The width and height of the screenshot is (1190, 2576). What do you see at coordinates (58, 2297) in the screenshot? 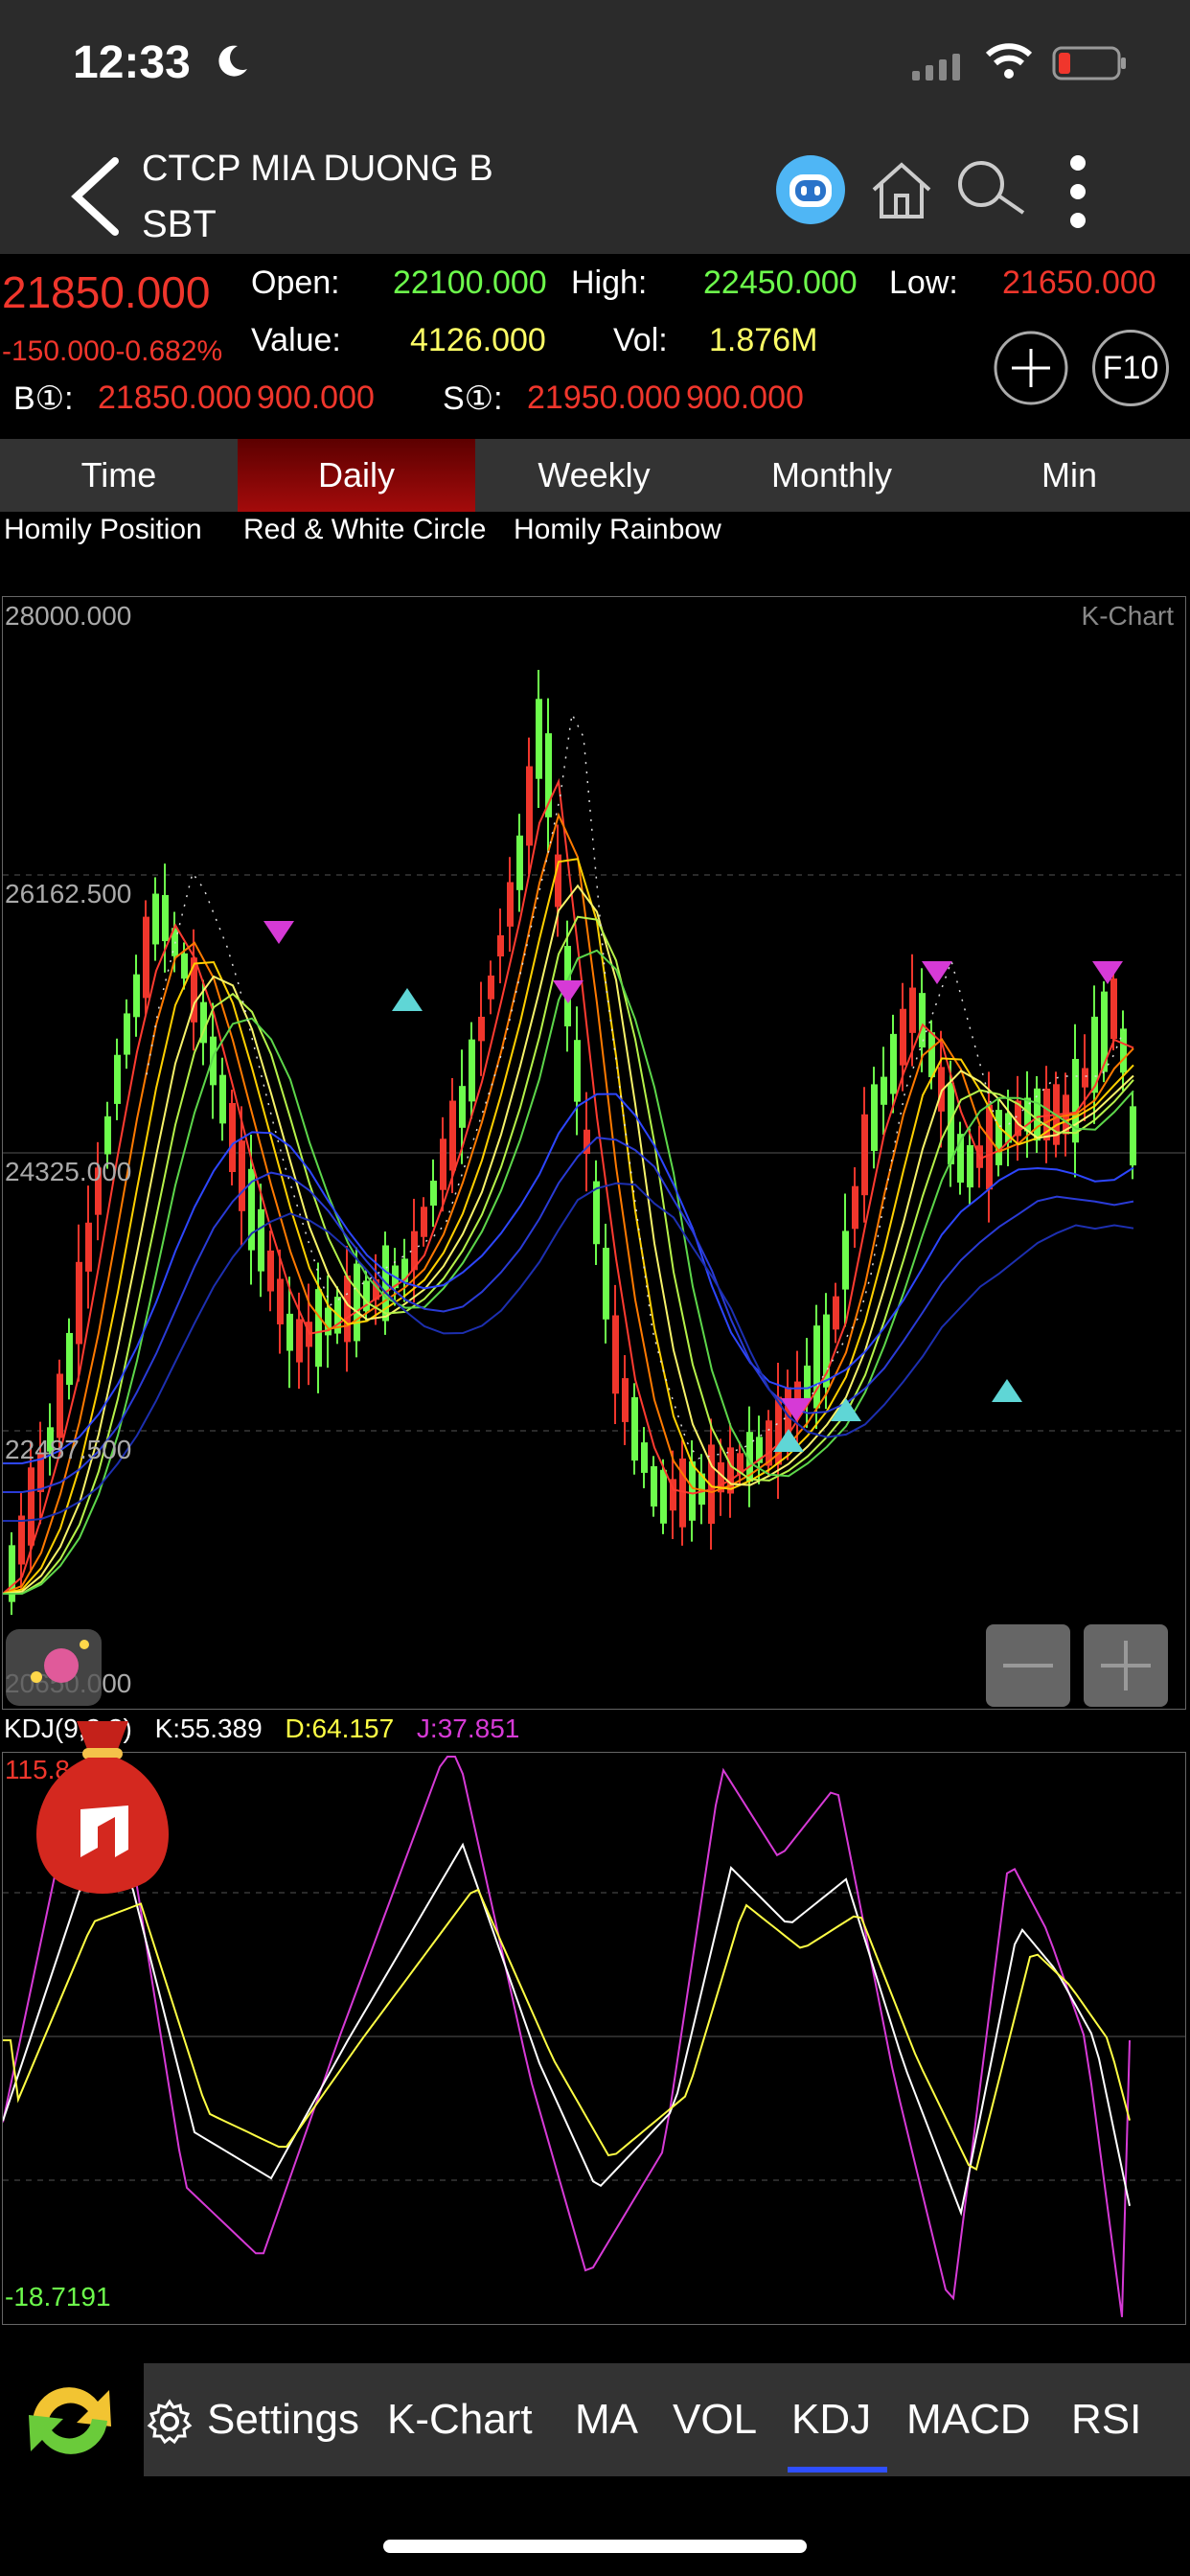
I see `kdj-min-label: -18.7191` at bounding box center [58, 2297].